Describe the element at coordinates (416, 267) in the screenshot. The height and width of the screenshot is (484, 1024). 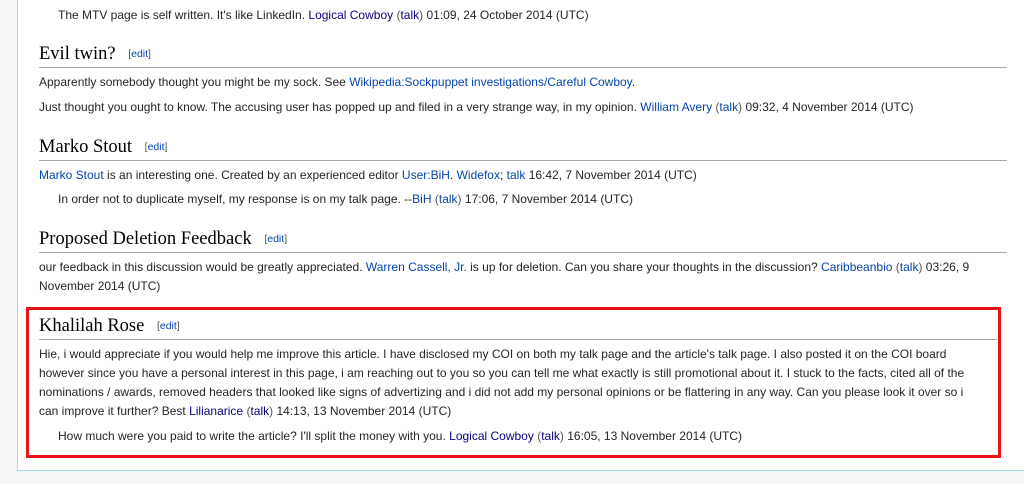
I see `article-link-warren-cassell: Warren Cassell, Jr.` at that location.